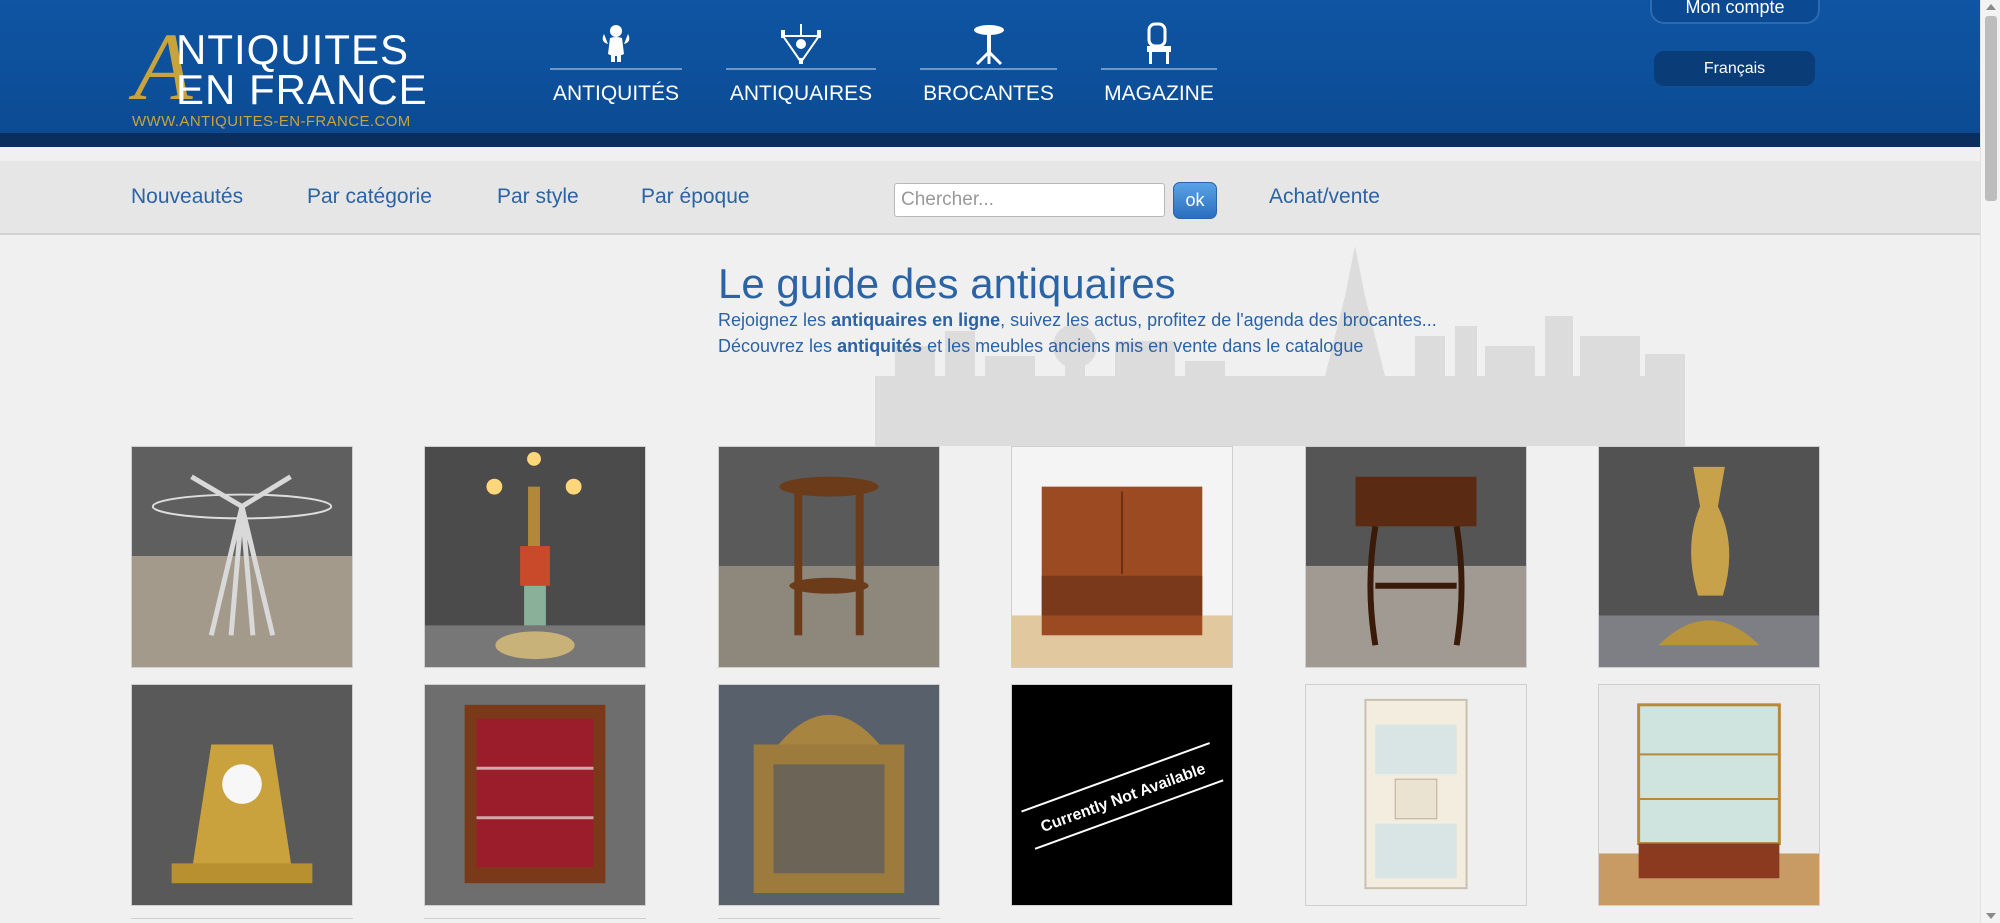 The width and height of the screenshot is (2000, 923). I want to click on glass-display-case-image, so click(1709, 795).